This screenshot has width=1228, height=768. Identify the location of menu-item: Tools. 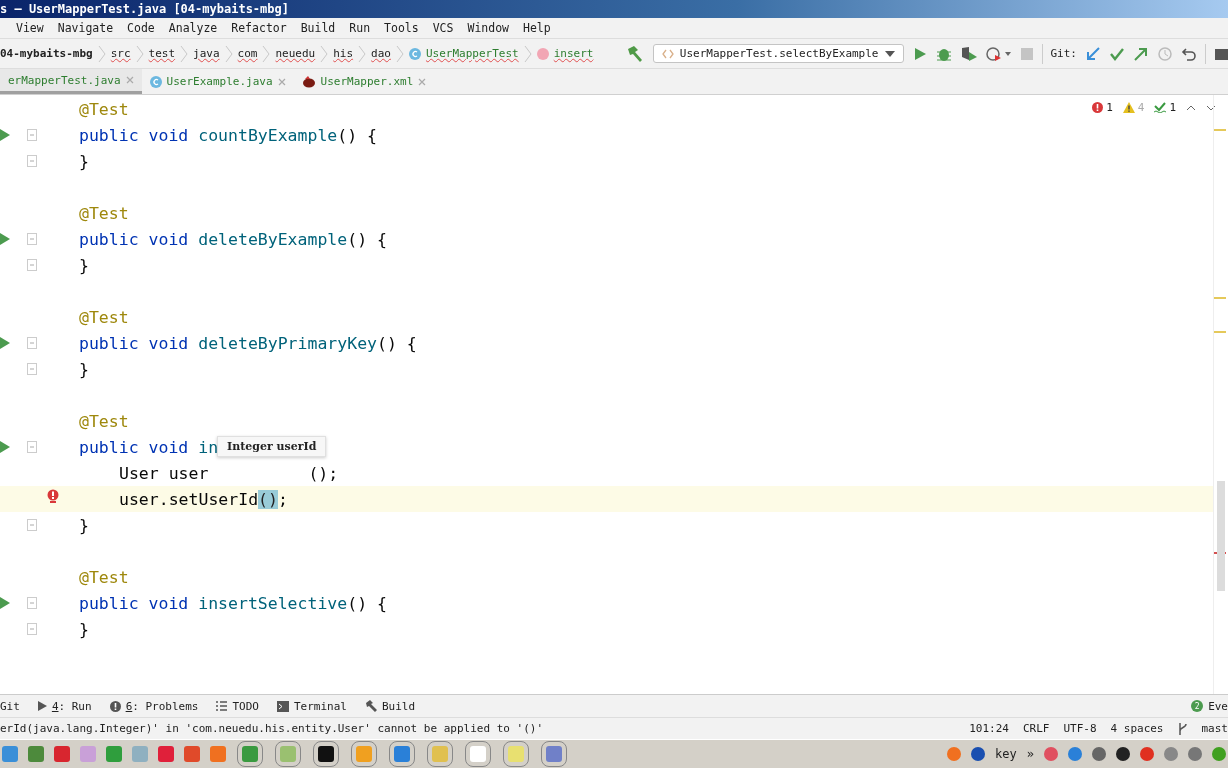
(402, 28).